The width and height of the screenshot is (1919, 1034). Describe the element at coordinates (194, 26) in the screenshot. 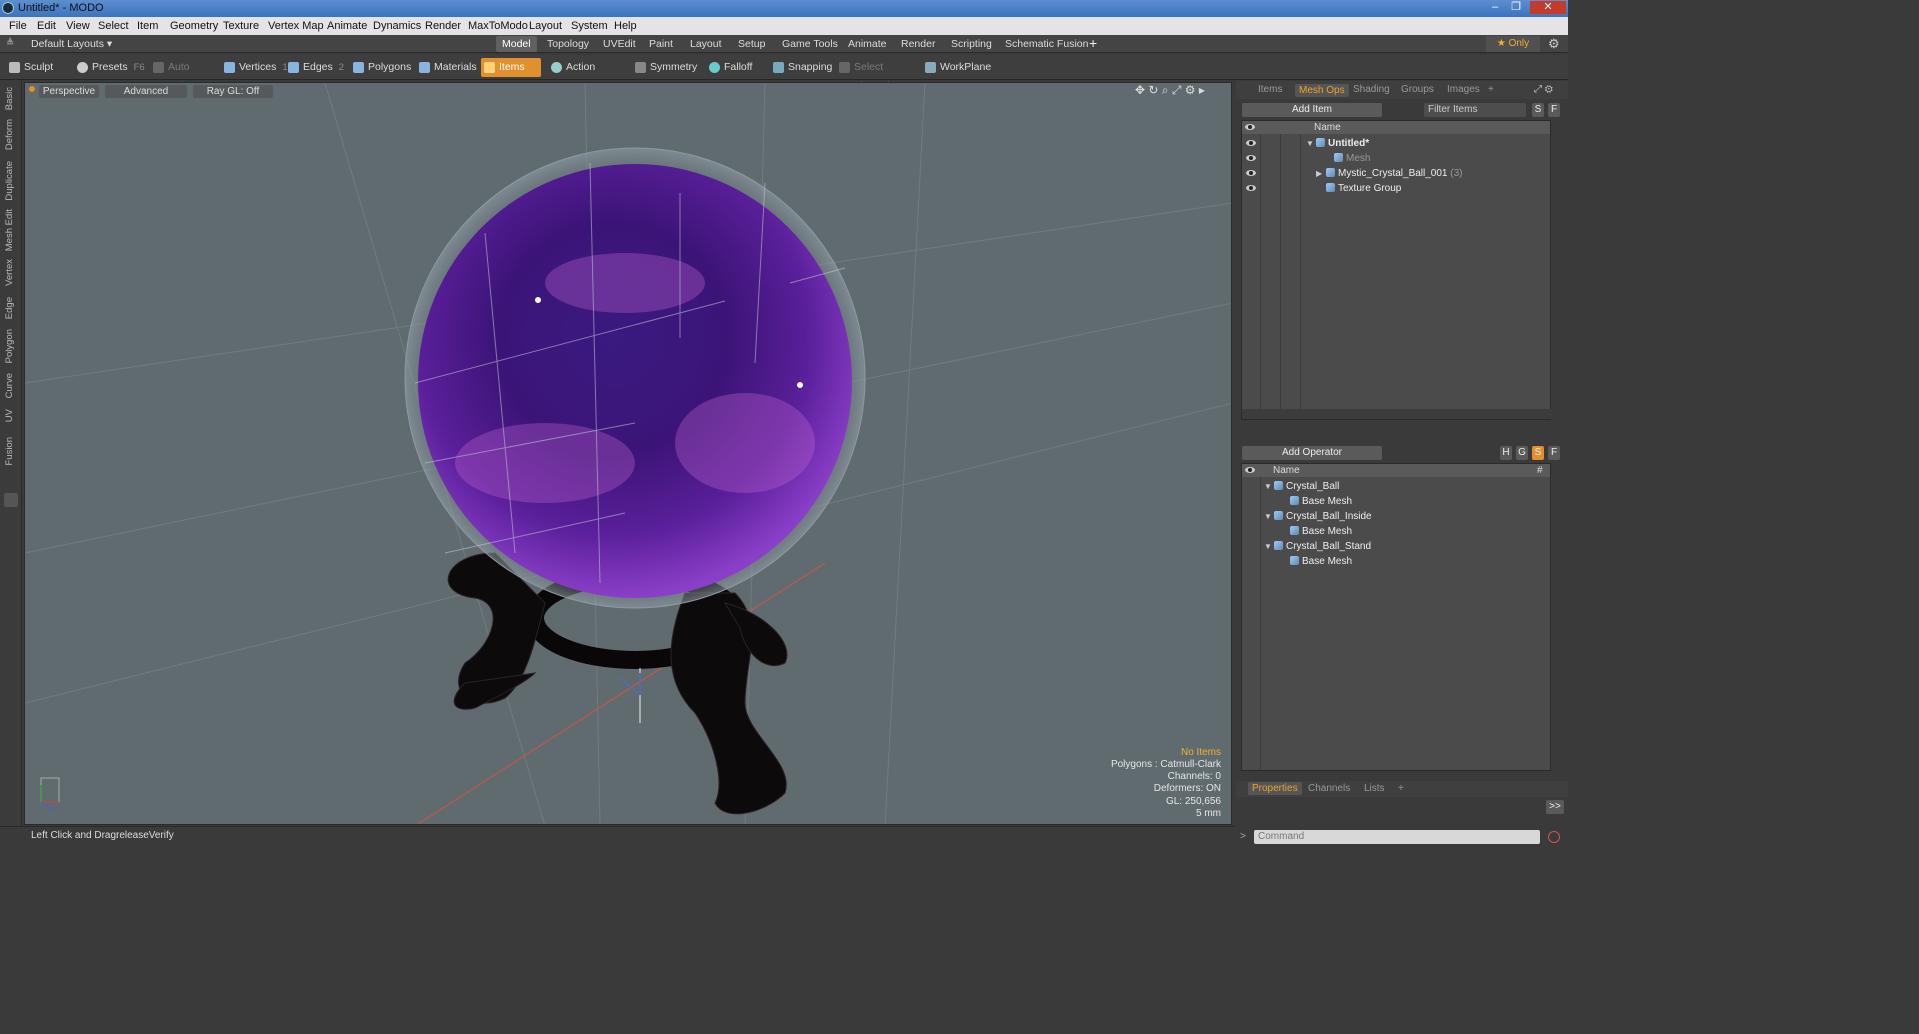

I see `menu-geometry: Geometry` at that location.